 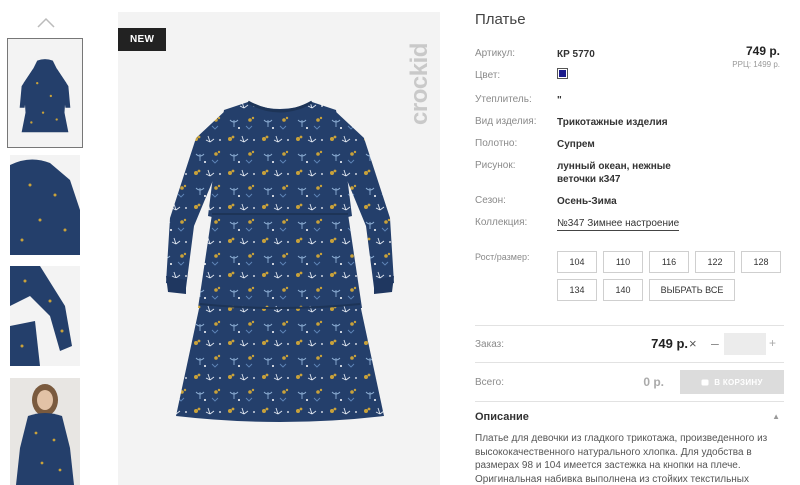 I want to click on total-label: Всего:, so click(x=489, y=382).